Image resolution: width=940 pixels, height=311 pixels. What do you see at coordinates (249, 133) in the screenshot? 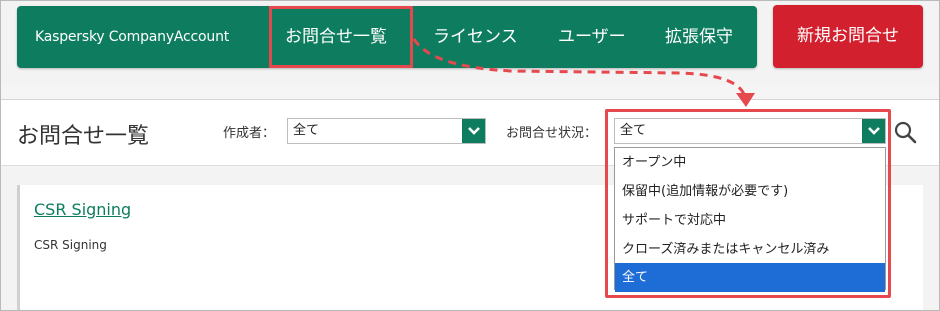
I see `creator-filter-label: 作成者：` at bounding box center [249, 133].